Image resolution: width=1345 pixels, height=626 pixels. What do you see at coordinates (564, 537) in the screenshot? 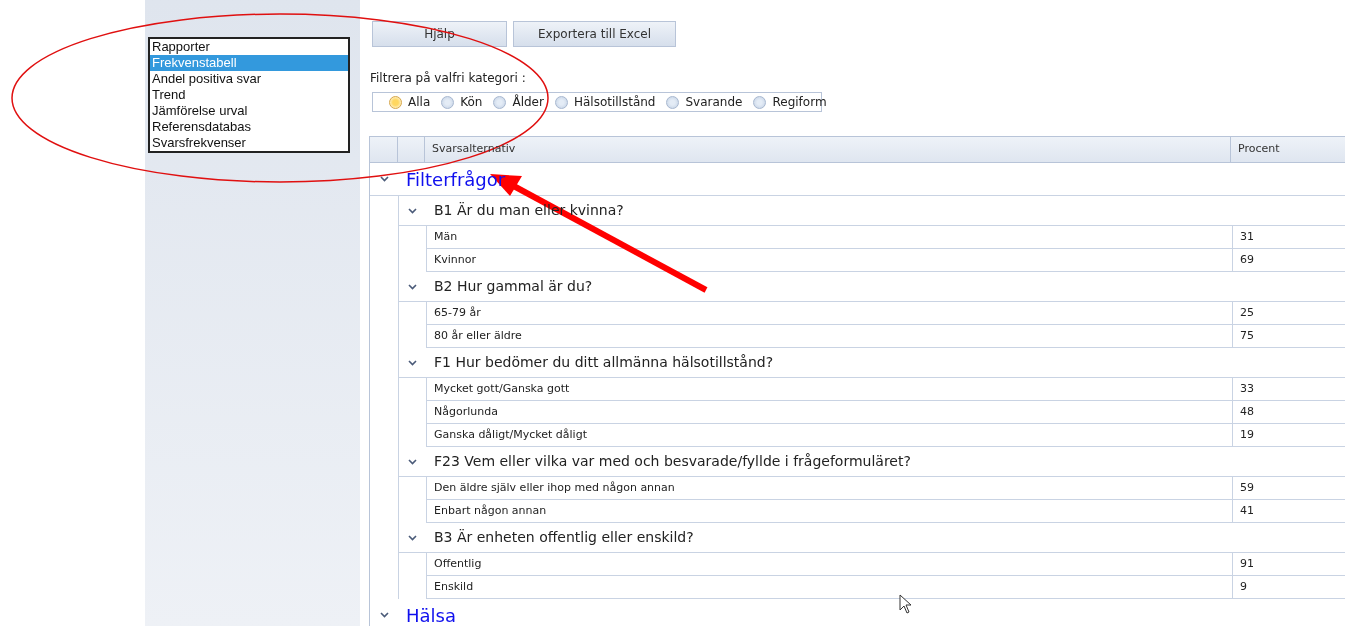
I see `question-title: B3 Är enheten offentlig eller enskild?` at bounding box center [564, 537].